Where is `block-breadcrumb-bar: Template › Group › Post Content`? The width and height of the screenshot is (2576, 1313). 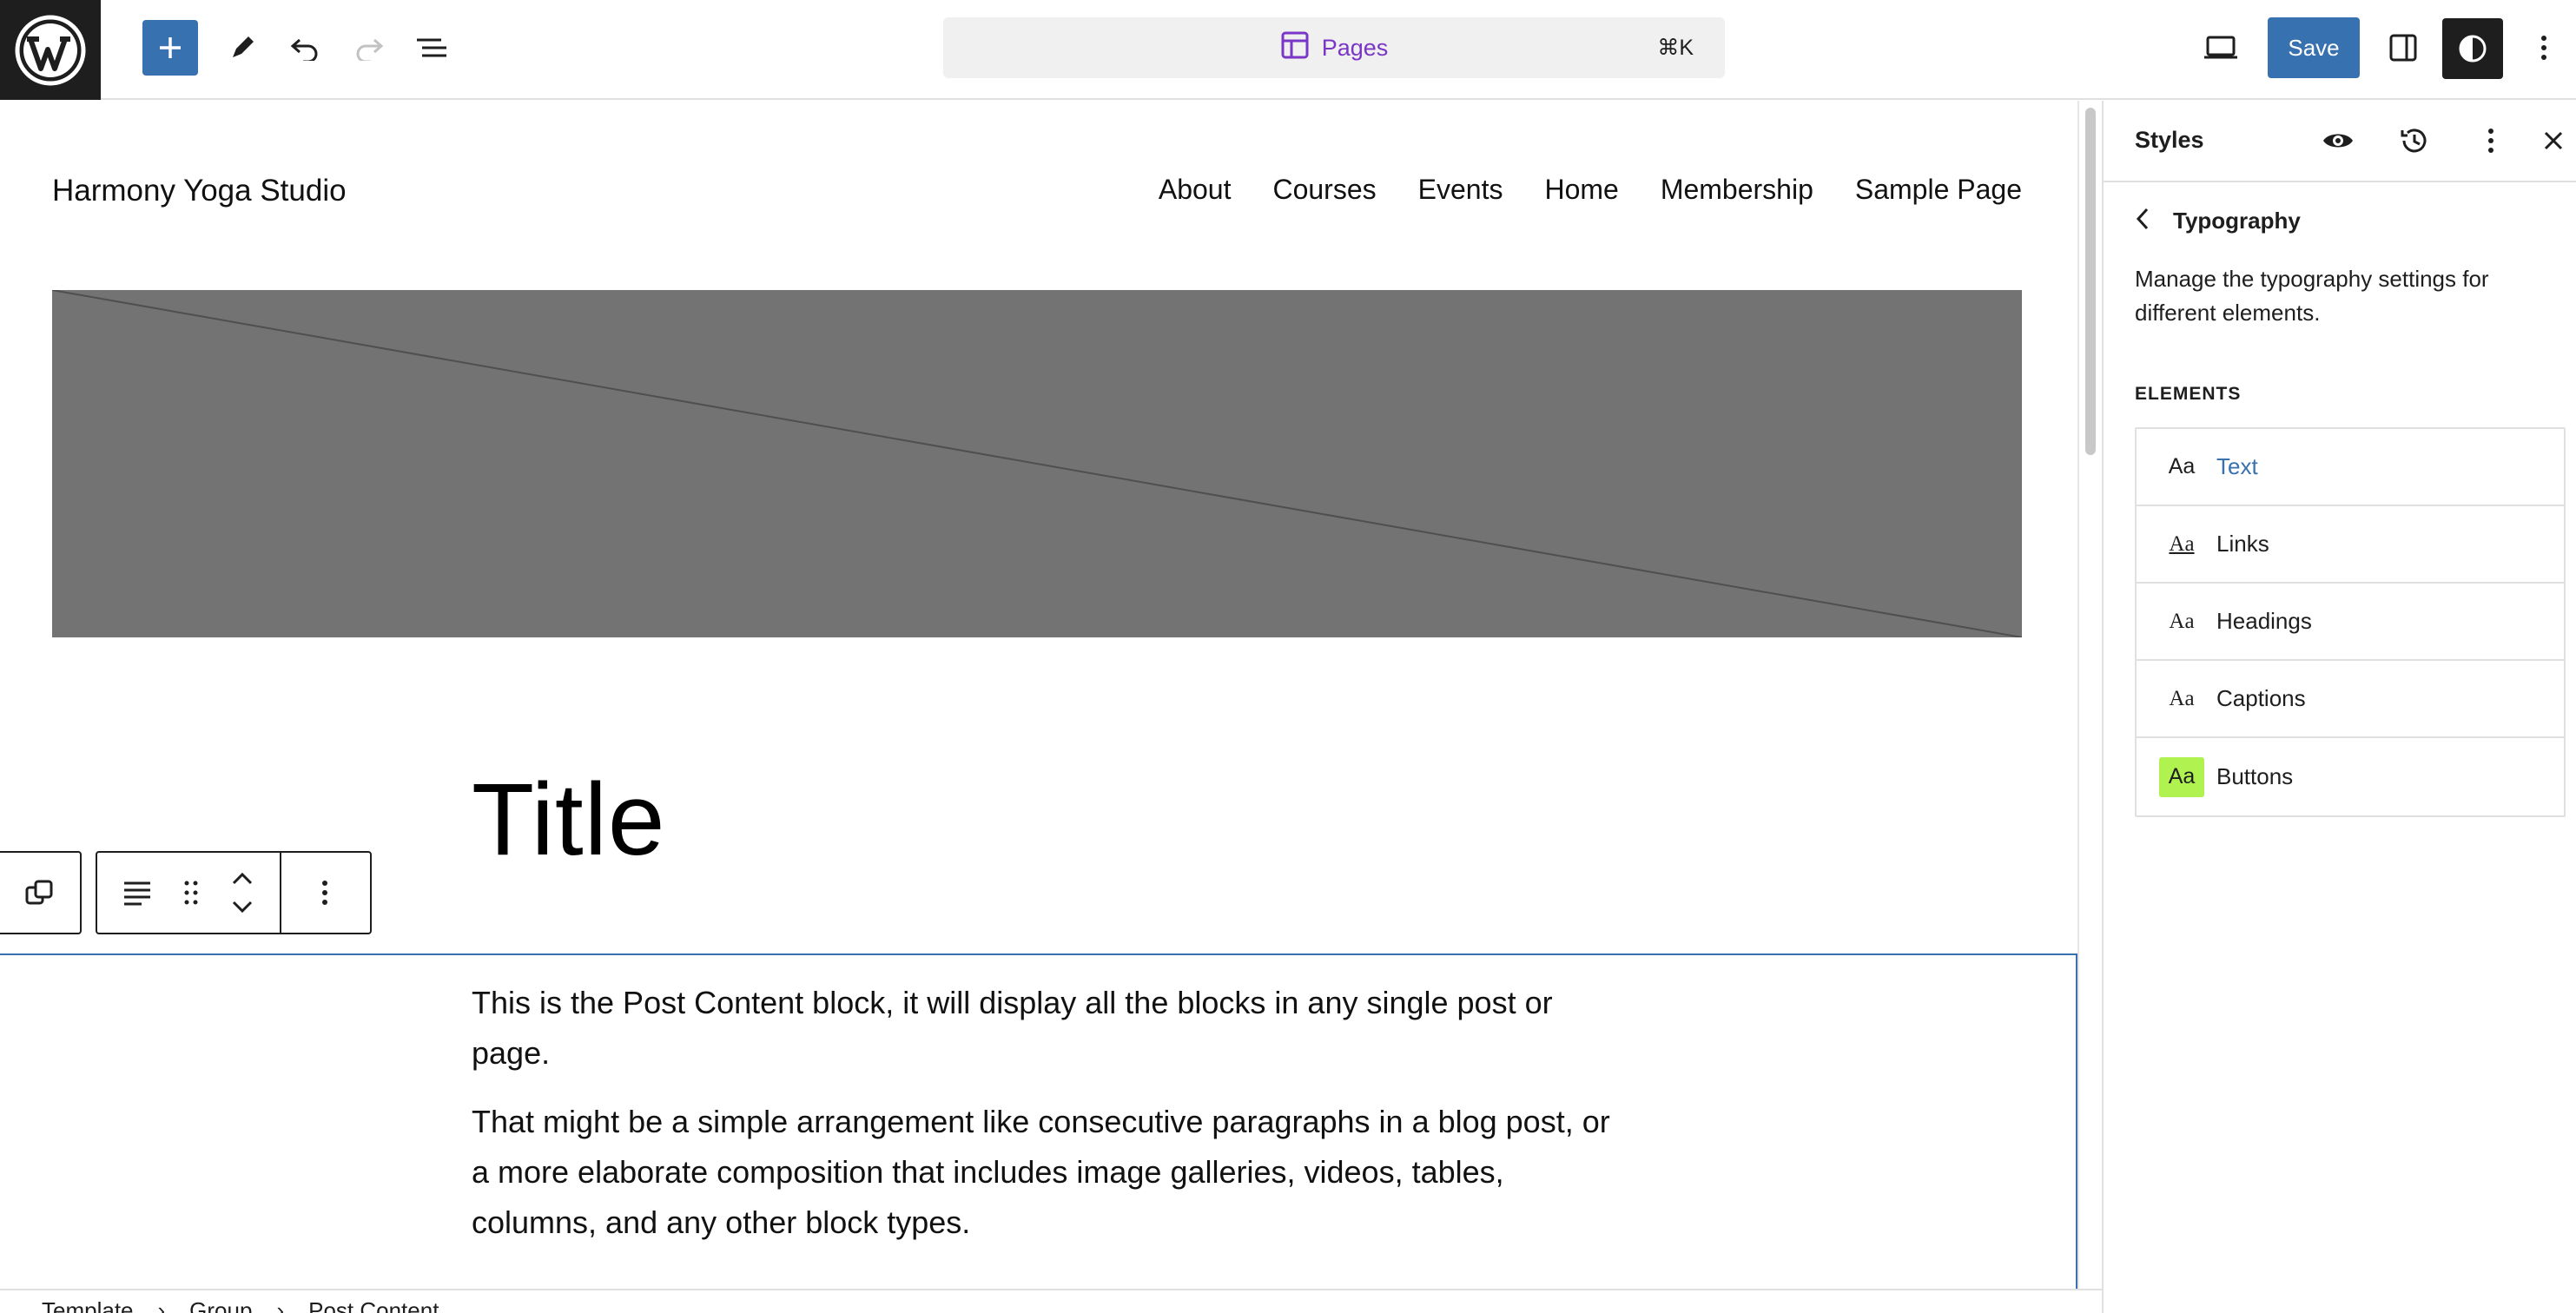 block-breadcrumb-bar: Template › Group › Post Content is located at coordinates (1051, 1301).